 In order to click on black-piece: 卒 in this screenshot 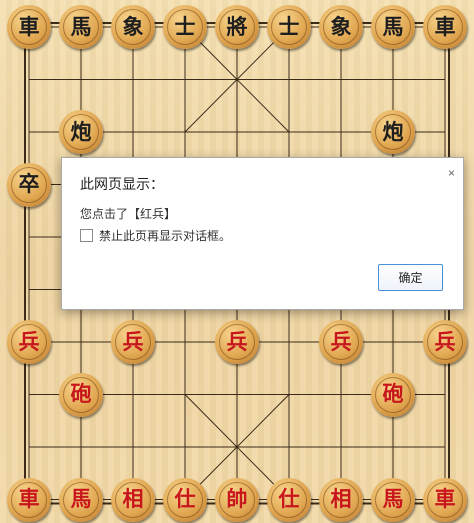, I will do `click(29, 184)`.